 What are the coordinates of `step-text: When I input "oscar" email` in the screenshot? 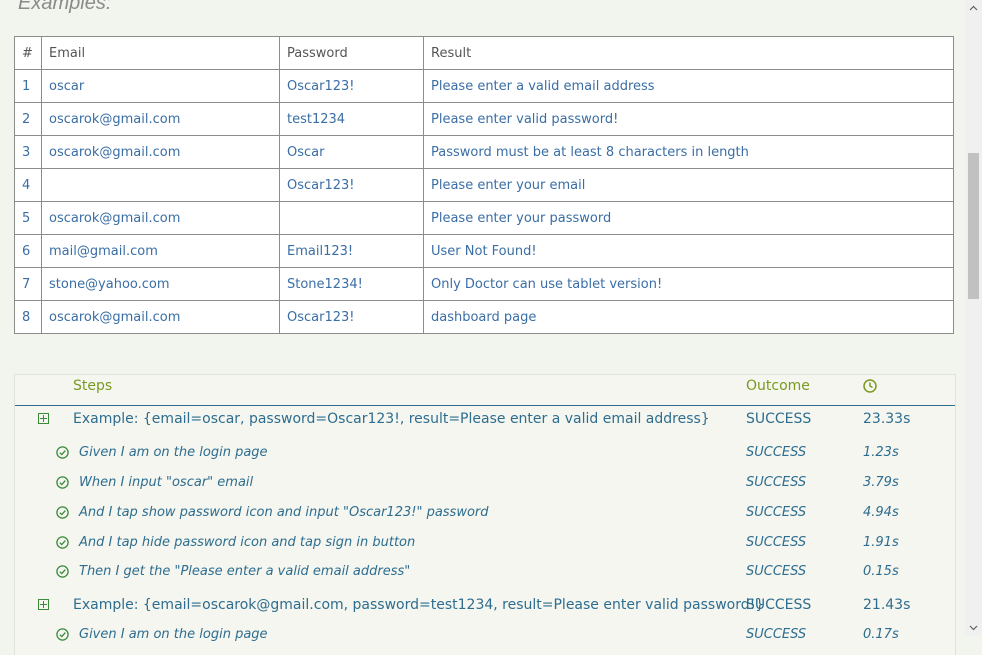 It's located at (166, 482).